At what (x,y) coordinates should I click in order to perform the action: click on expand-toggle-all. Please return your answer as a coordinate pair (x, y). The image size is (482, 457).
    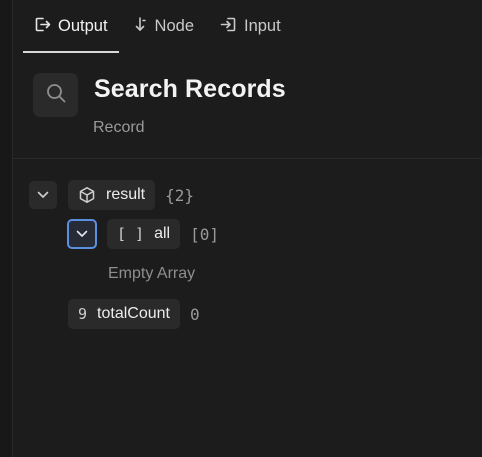
    Looking at the image, I should click on (82, 234).